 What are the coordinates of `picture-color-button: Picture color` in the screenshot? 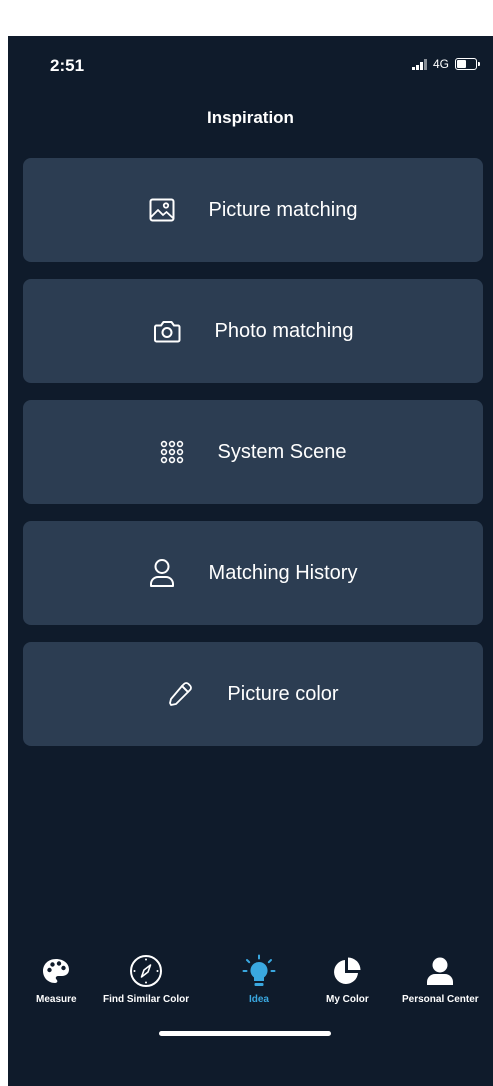 It's located at (253, 694).